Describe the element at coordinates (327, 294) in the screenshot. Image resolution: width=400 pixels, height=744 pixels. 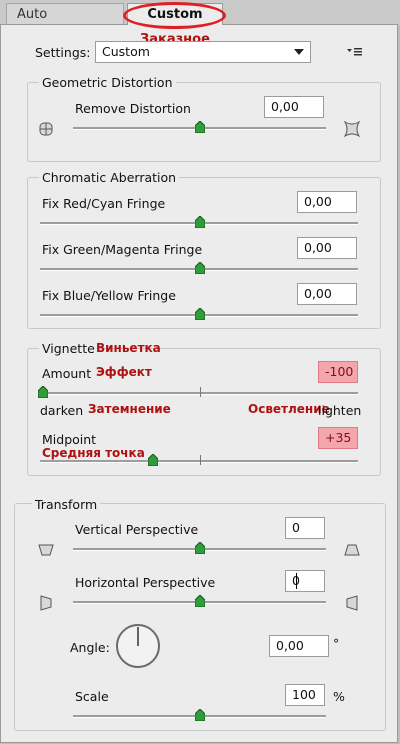
I see `fix-blue-yellow-field: 0,00` at that location.